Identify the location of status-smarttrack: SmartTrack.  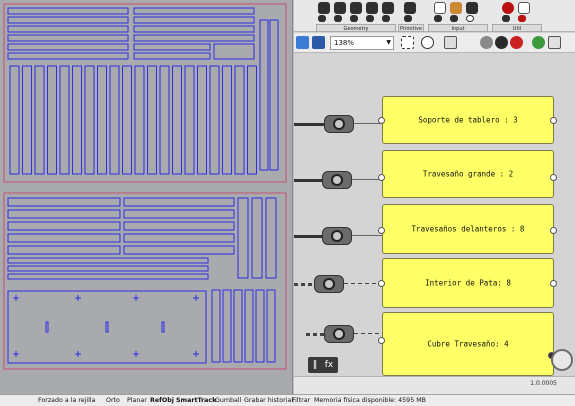
(196, 400).